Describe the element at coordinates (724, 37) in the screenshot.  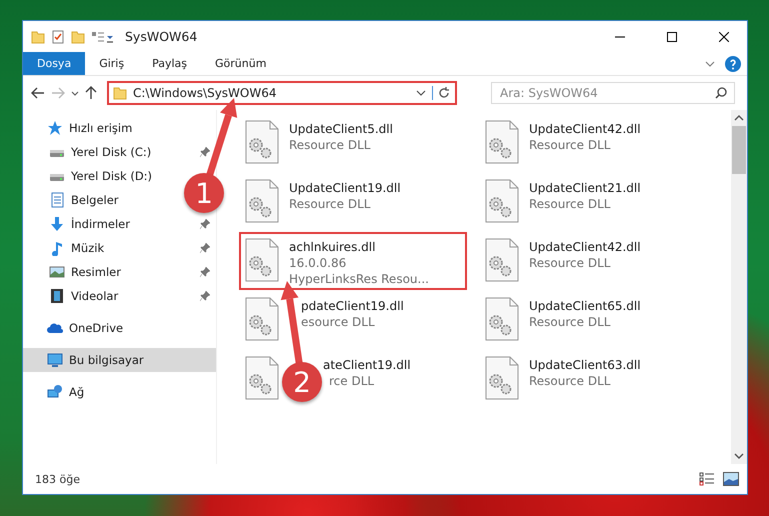
I see `close-icon` at that location.